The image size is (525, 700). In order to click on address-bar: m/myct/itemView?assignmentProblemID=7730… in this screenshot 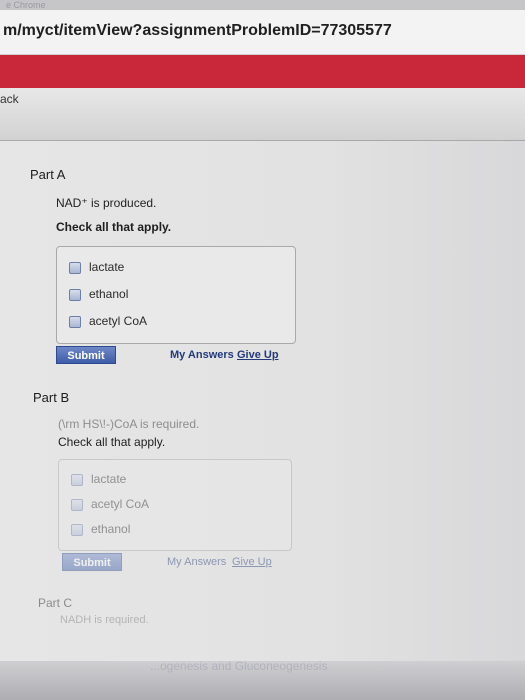, I will do `click(262, 32)`.